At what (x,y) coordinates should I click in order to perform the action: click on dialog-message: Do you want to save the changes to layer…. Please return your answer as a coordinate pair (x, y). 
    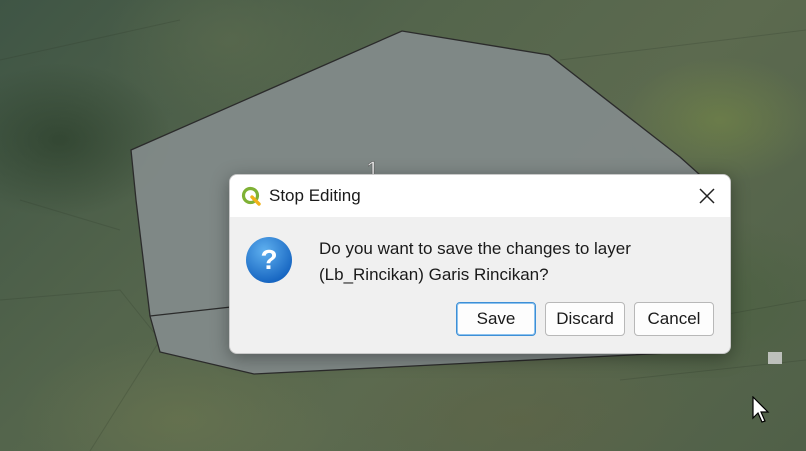
    Looking at the image, I should click on (514, 262).